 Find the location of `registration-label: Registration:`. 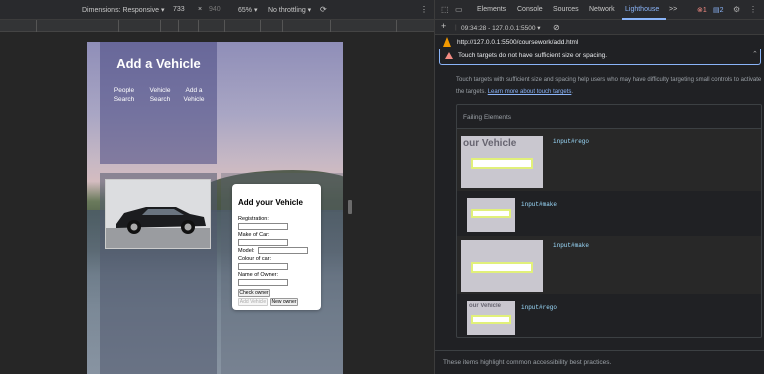

registration-label: Registration: is located at coordinates (253, 219).